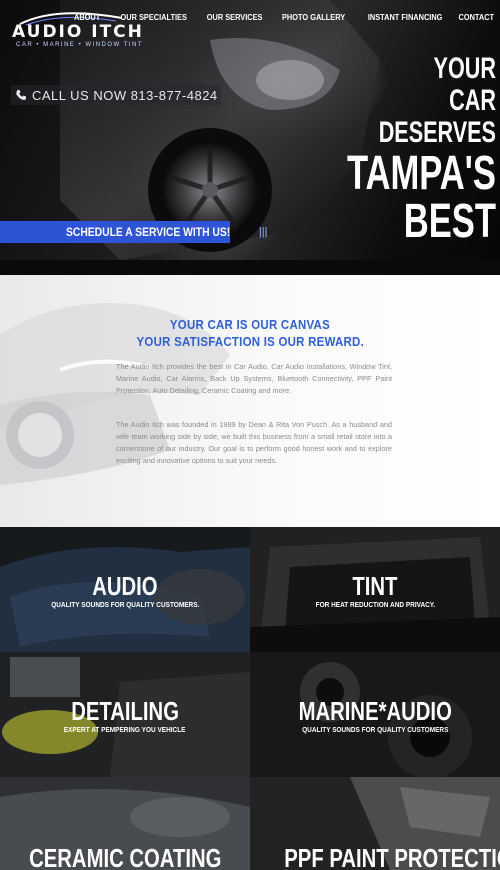 This screenshot has height=870, width=500. I want to click on schedule-service-button: SCHEDULE A SERVICE WITH US! |||, so click(133, 232).